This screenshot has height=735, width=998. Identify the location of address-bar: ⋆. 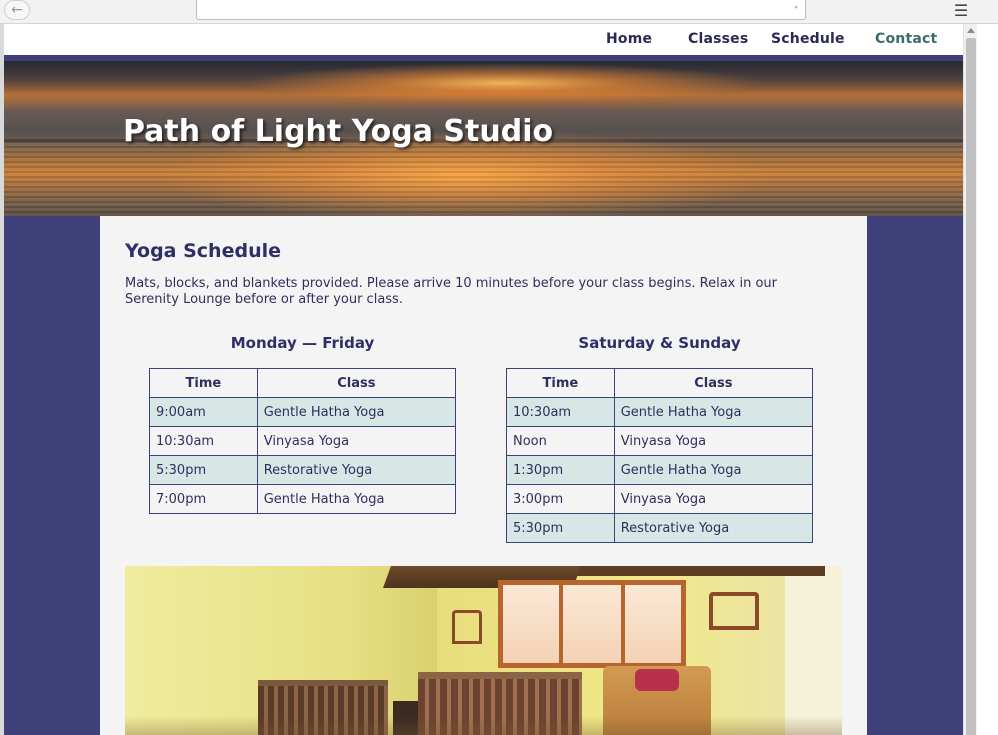
(501, 10).